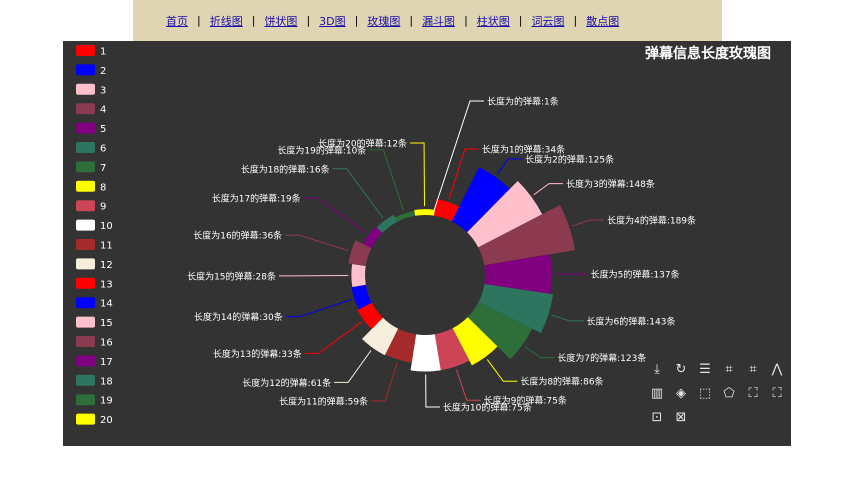  I want to click on legend-label: 13, so click(106, 284).